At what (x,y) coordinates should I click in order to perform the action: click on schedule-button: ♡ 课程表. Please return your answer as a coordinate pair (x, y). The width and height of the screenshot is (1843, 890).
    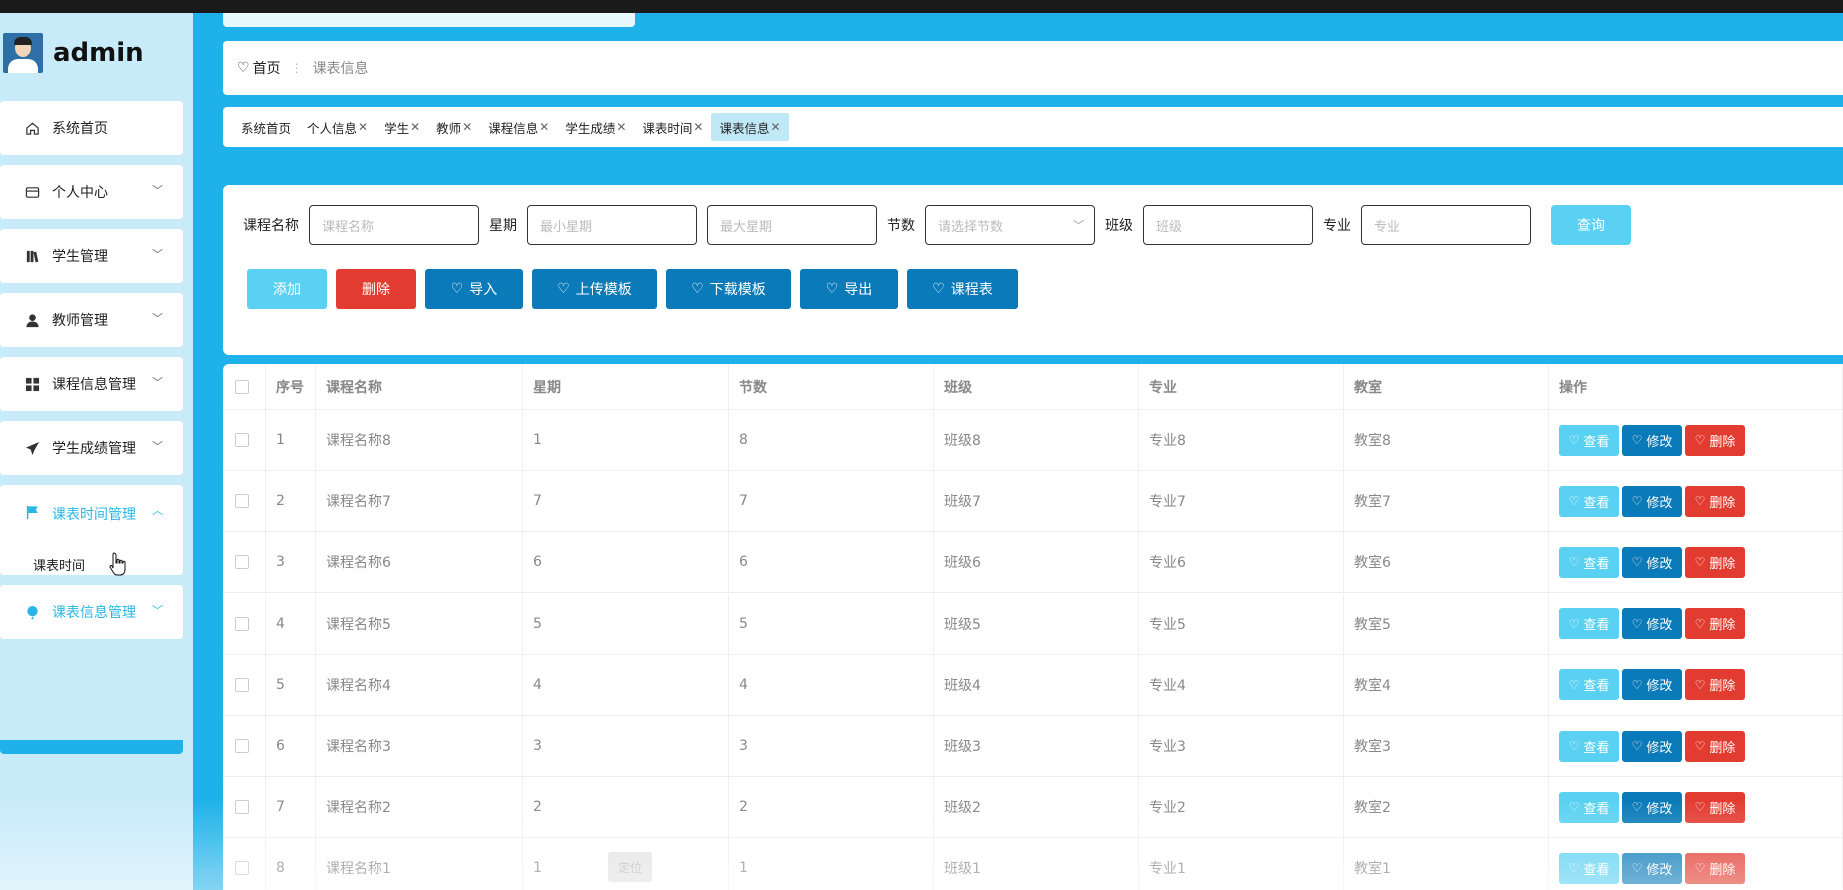
    Looking at the image, I should click on (962, 289).